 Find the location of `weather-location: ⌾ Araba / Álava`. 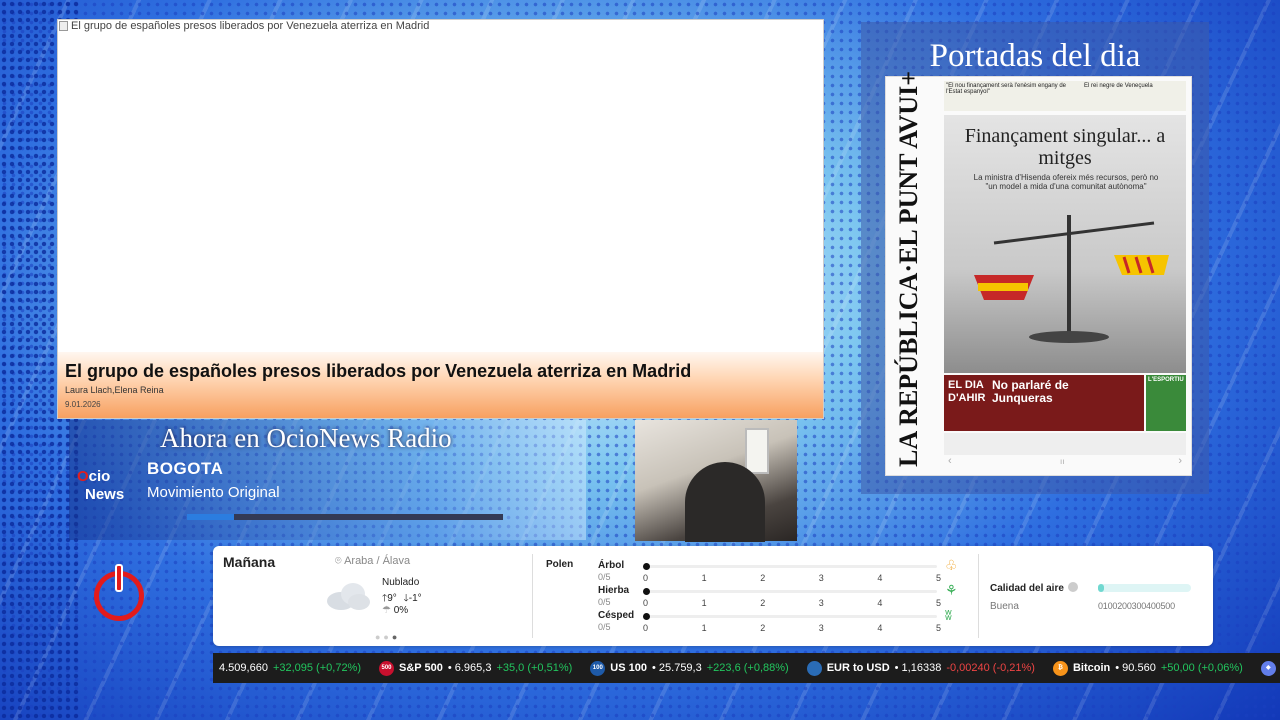

weather-location: ⌾ Araba / Álava is located at coordinates (372, 561).